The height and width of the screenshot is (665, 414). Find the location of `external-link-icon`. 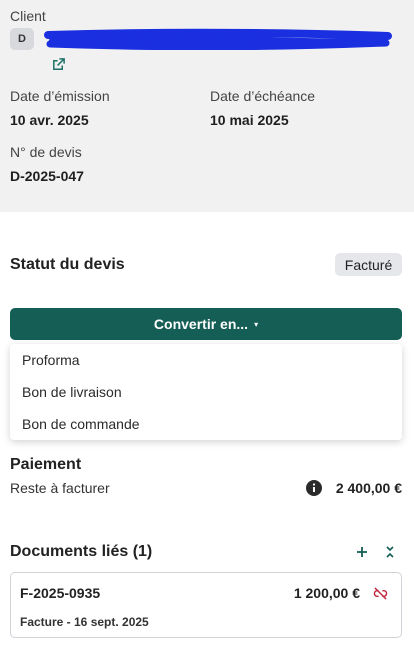

external-link-icon is located at coordinates (58, 64).